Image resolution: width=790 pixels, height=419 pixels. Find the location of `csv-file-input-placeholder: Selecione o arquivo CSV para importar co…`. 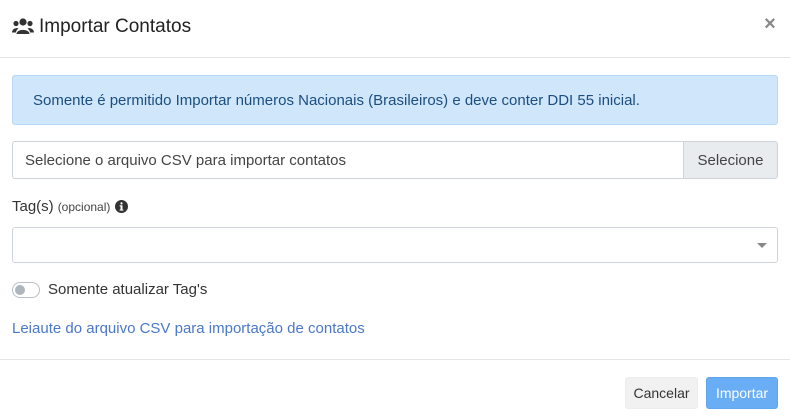

csv-file-input-placeholder: Selecione o arquivo CSV para importar co… is located at coordinates (186, 160).